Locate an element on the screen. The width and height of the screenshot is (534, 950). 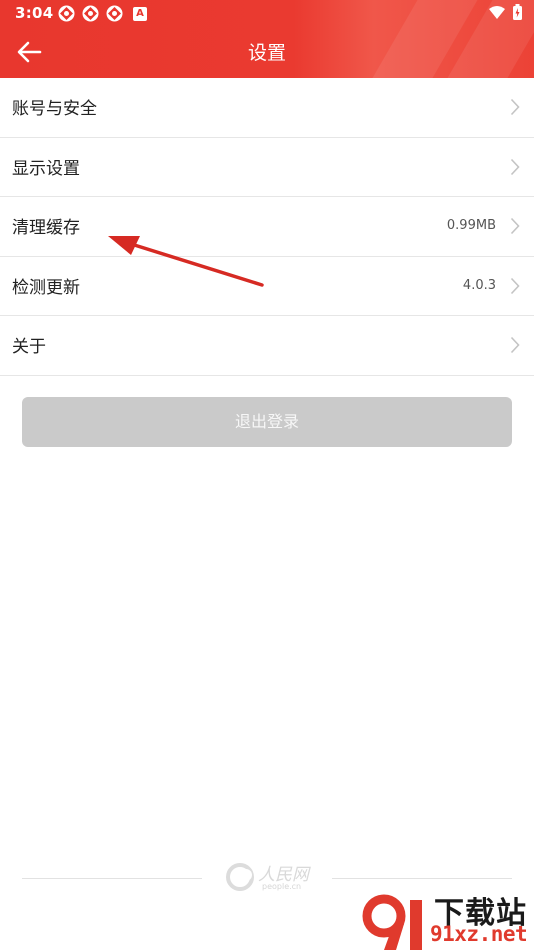
settings-item-clear-cache: 清理缓存 0.99MB is located at coordinates (267, 227).